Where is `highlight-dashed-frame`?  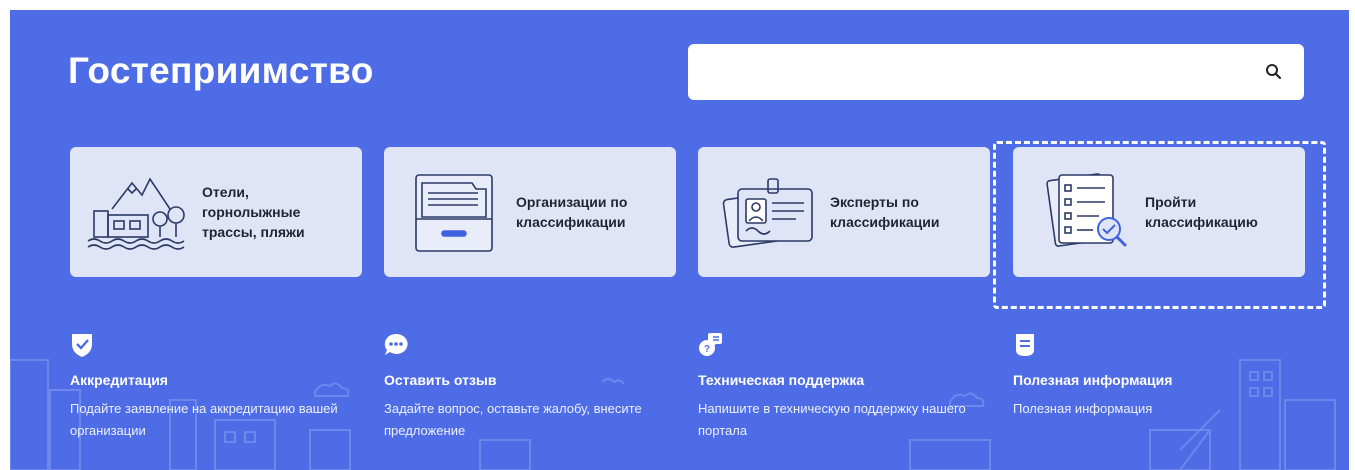 highlight-dashed-frame is located at coordinates (1159, 225).